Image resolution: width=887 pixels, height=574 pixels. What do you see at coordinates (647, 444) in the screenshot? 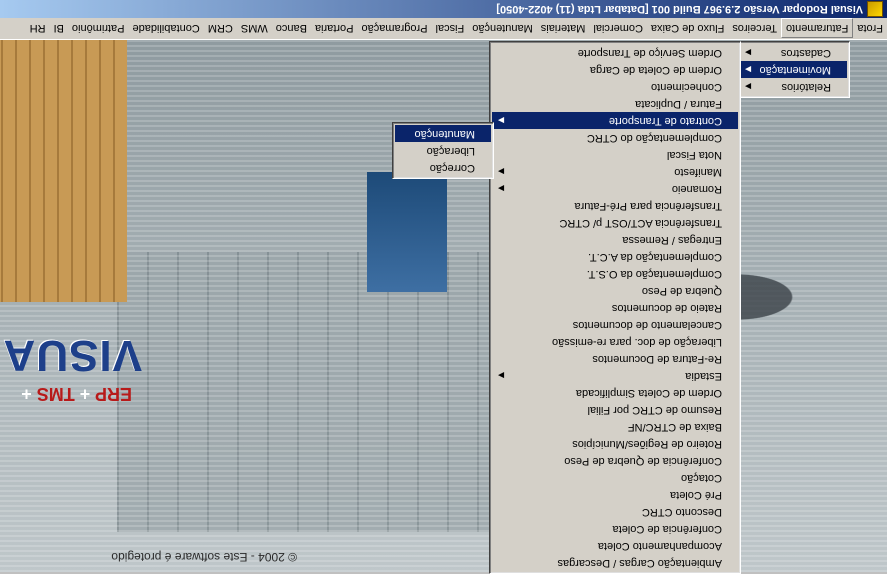
I see `menu-item-label: Roteiro de Regiões/Municípios` at bounding box center [647, 444].